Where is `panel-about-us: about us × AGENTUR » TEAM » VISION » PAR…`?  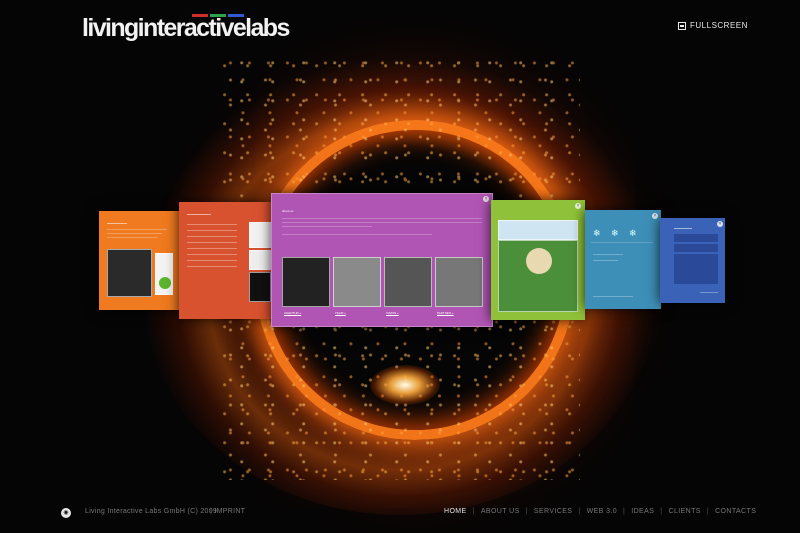 panel-about-us: about us × AGENTUR » TEAM » VISION » PAR… is located at coordinates (382, 260).